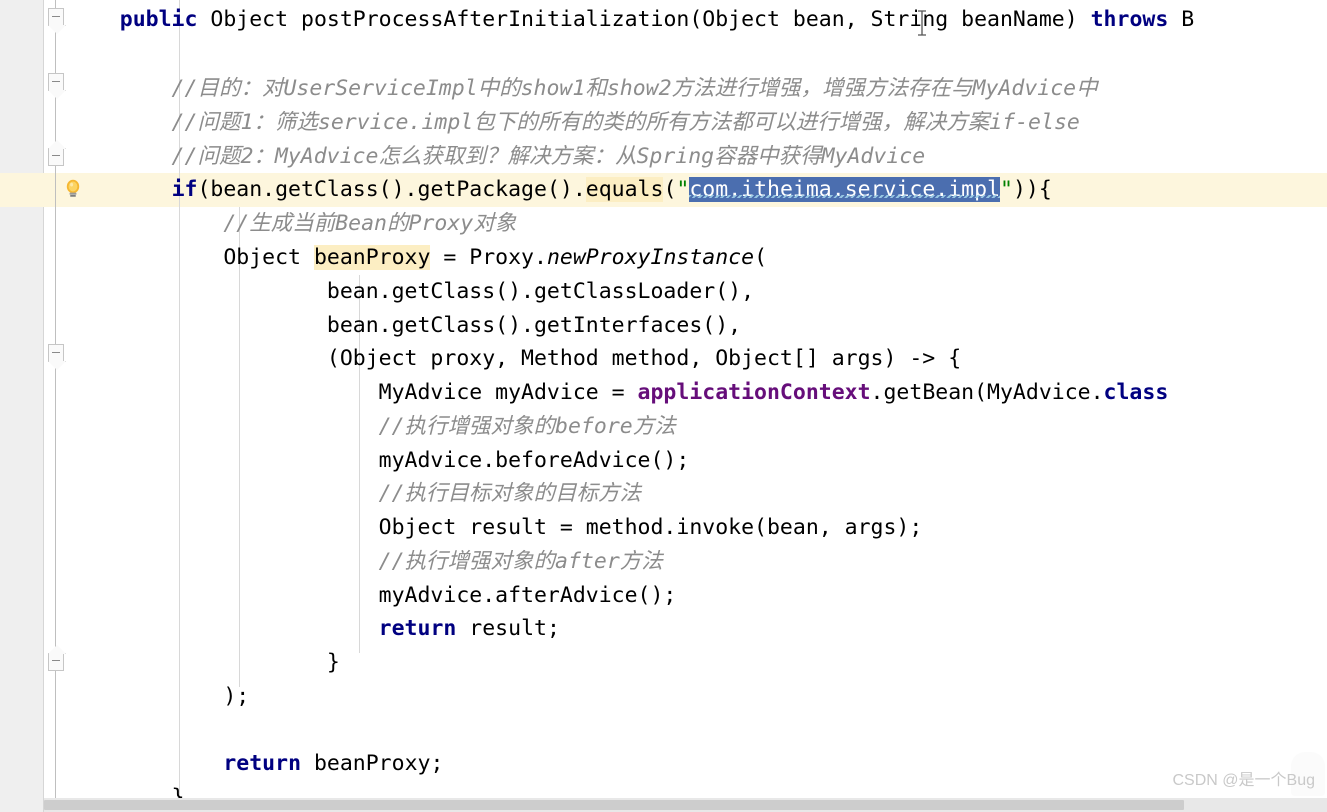  What do you see at coordinates (624, 189) in the screenshot?
I see `code-token-hl: equals` at bounding box center [624, 189].